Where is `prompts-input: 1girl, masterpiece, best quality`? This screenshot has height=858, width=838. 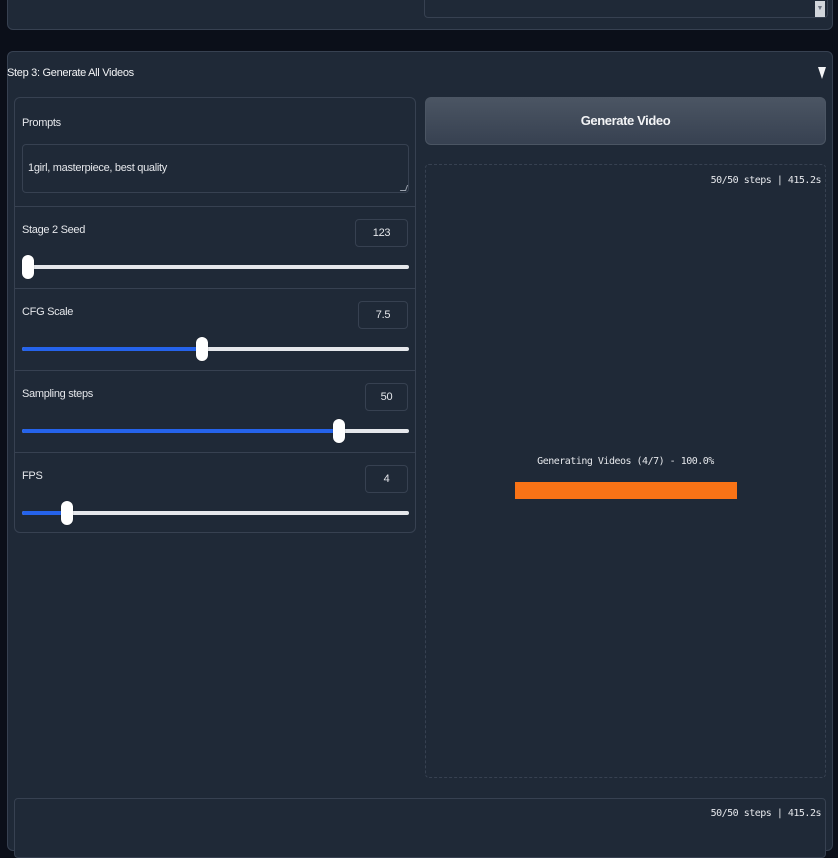
prompts-input: 1girl, masterpiece, best quality is located at coordinates (215, 168).